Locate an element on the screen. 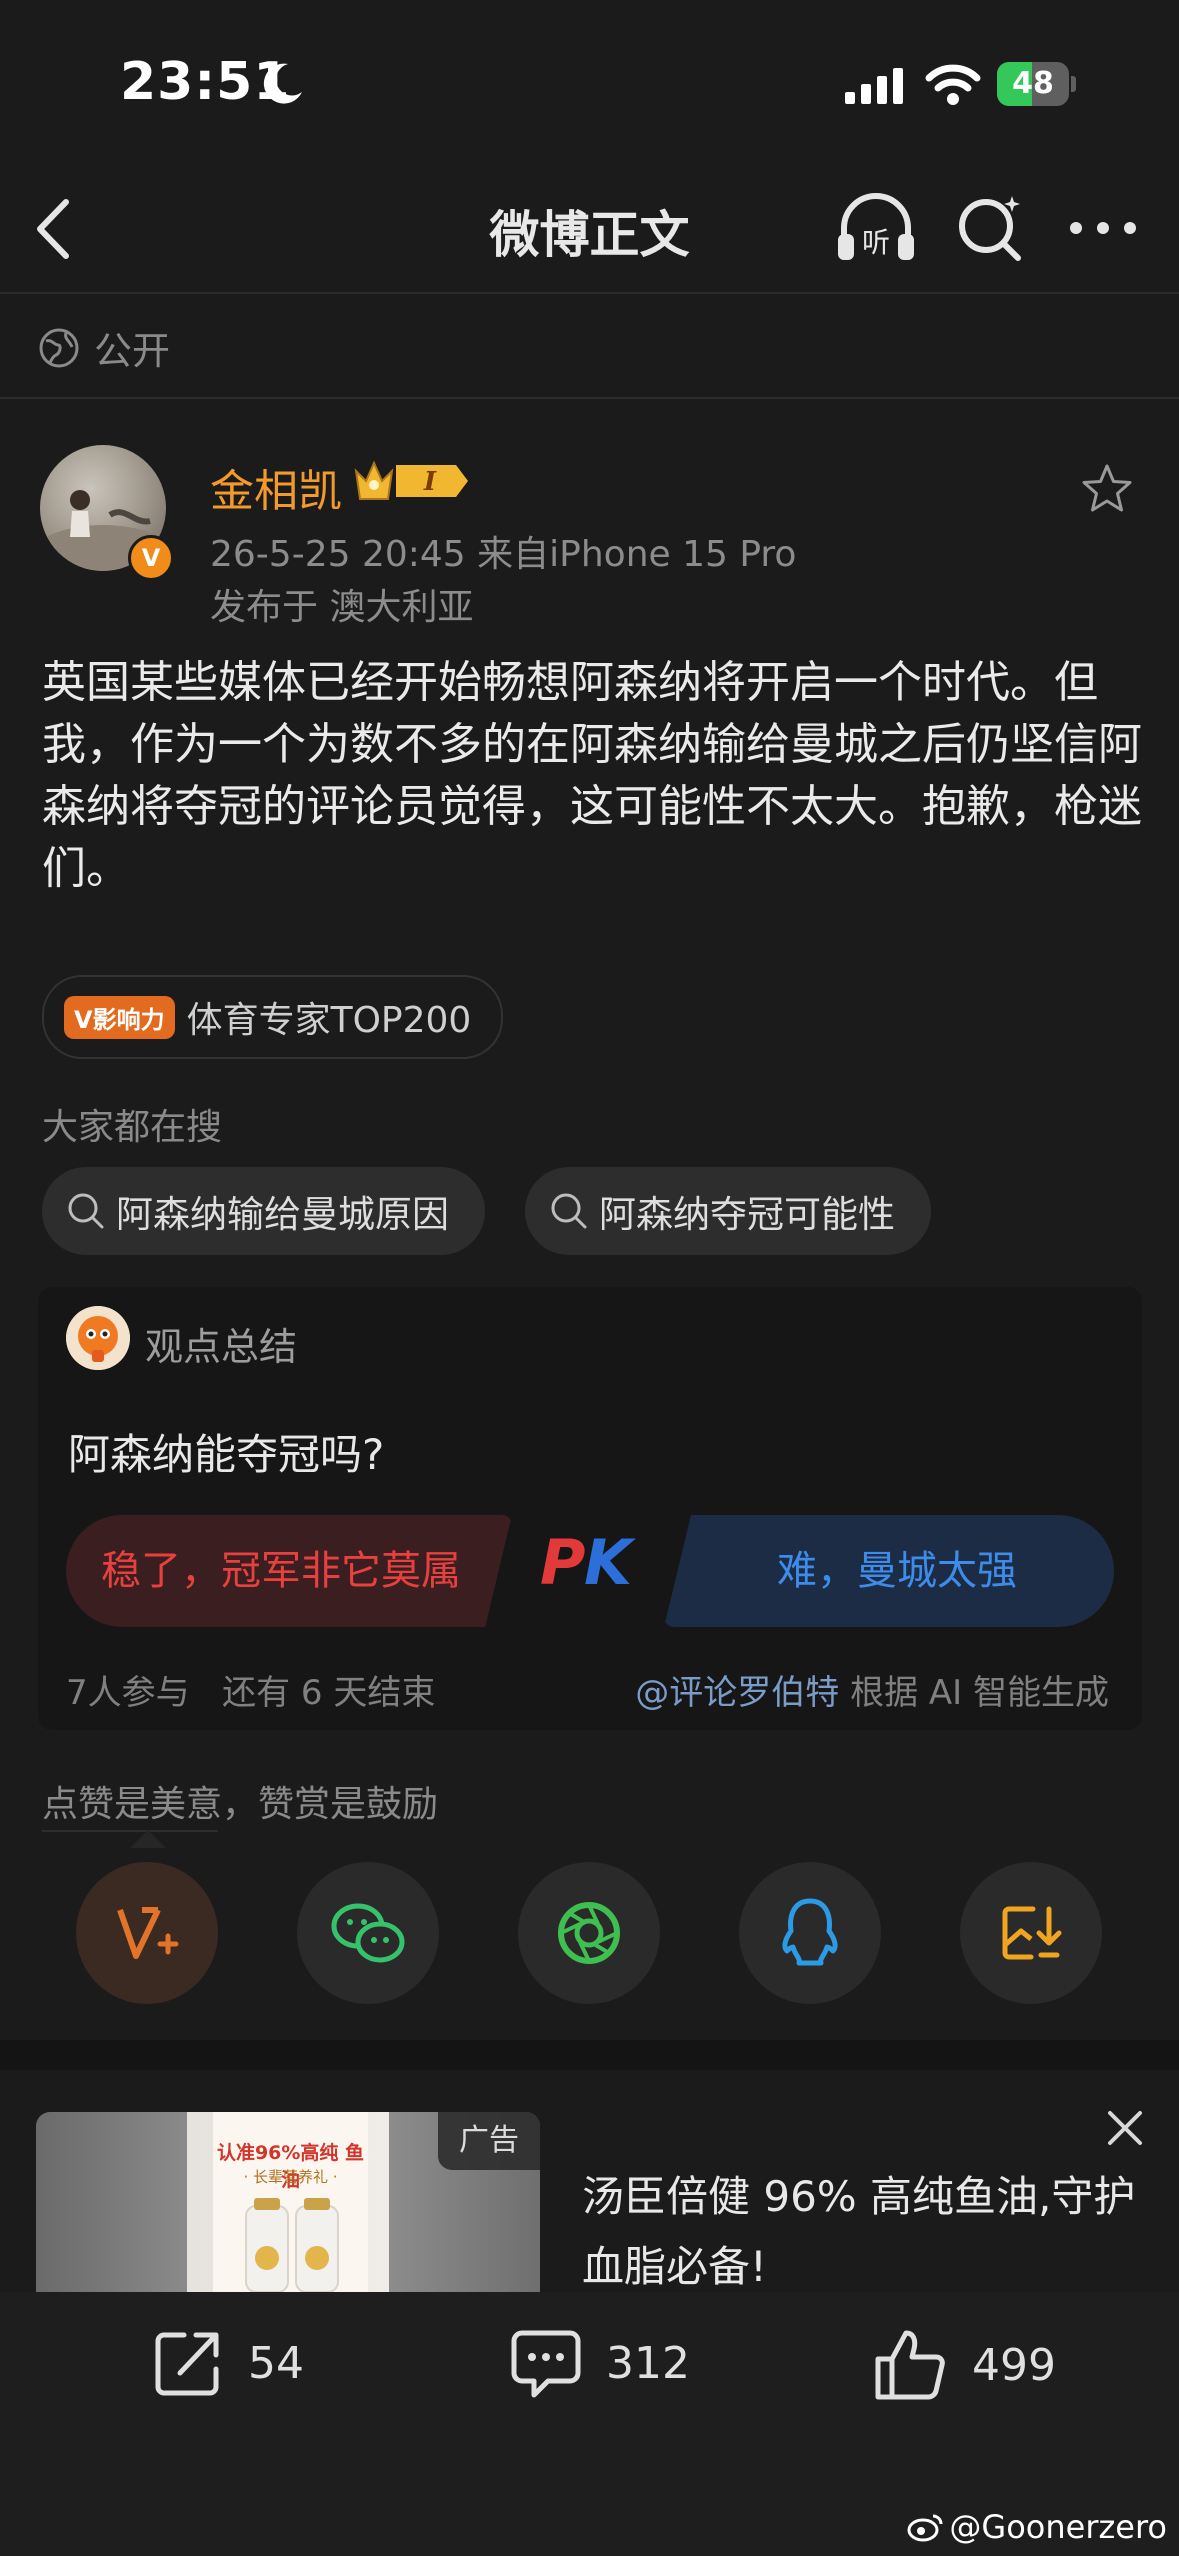 The image size is (1179, 2556). visibility-row: 公开 is located at coordinates (104, 347).